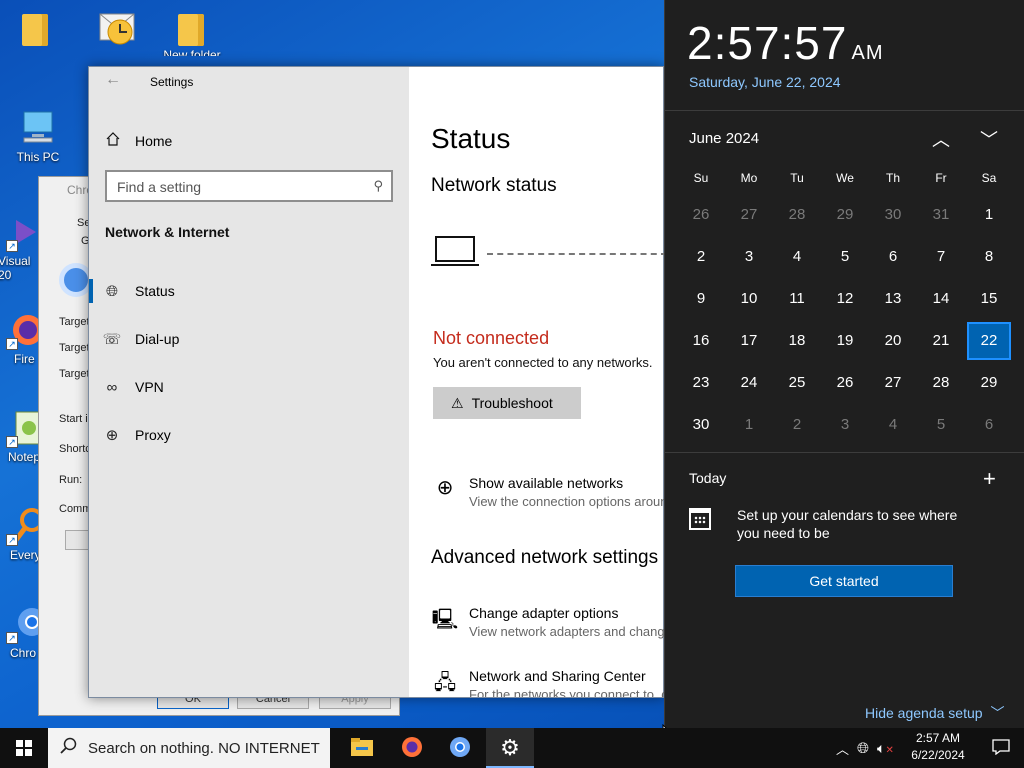 This screenshot has height=768, width=1024. Describe the element at coordinates (885, 748) in the screenshot. I see `volume-muted-icon: 🔈︎✕` at that location.